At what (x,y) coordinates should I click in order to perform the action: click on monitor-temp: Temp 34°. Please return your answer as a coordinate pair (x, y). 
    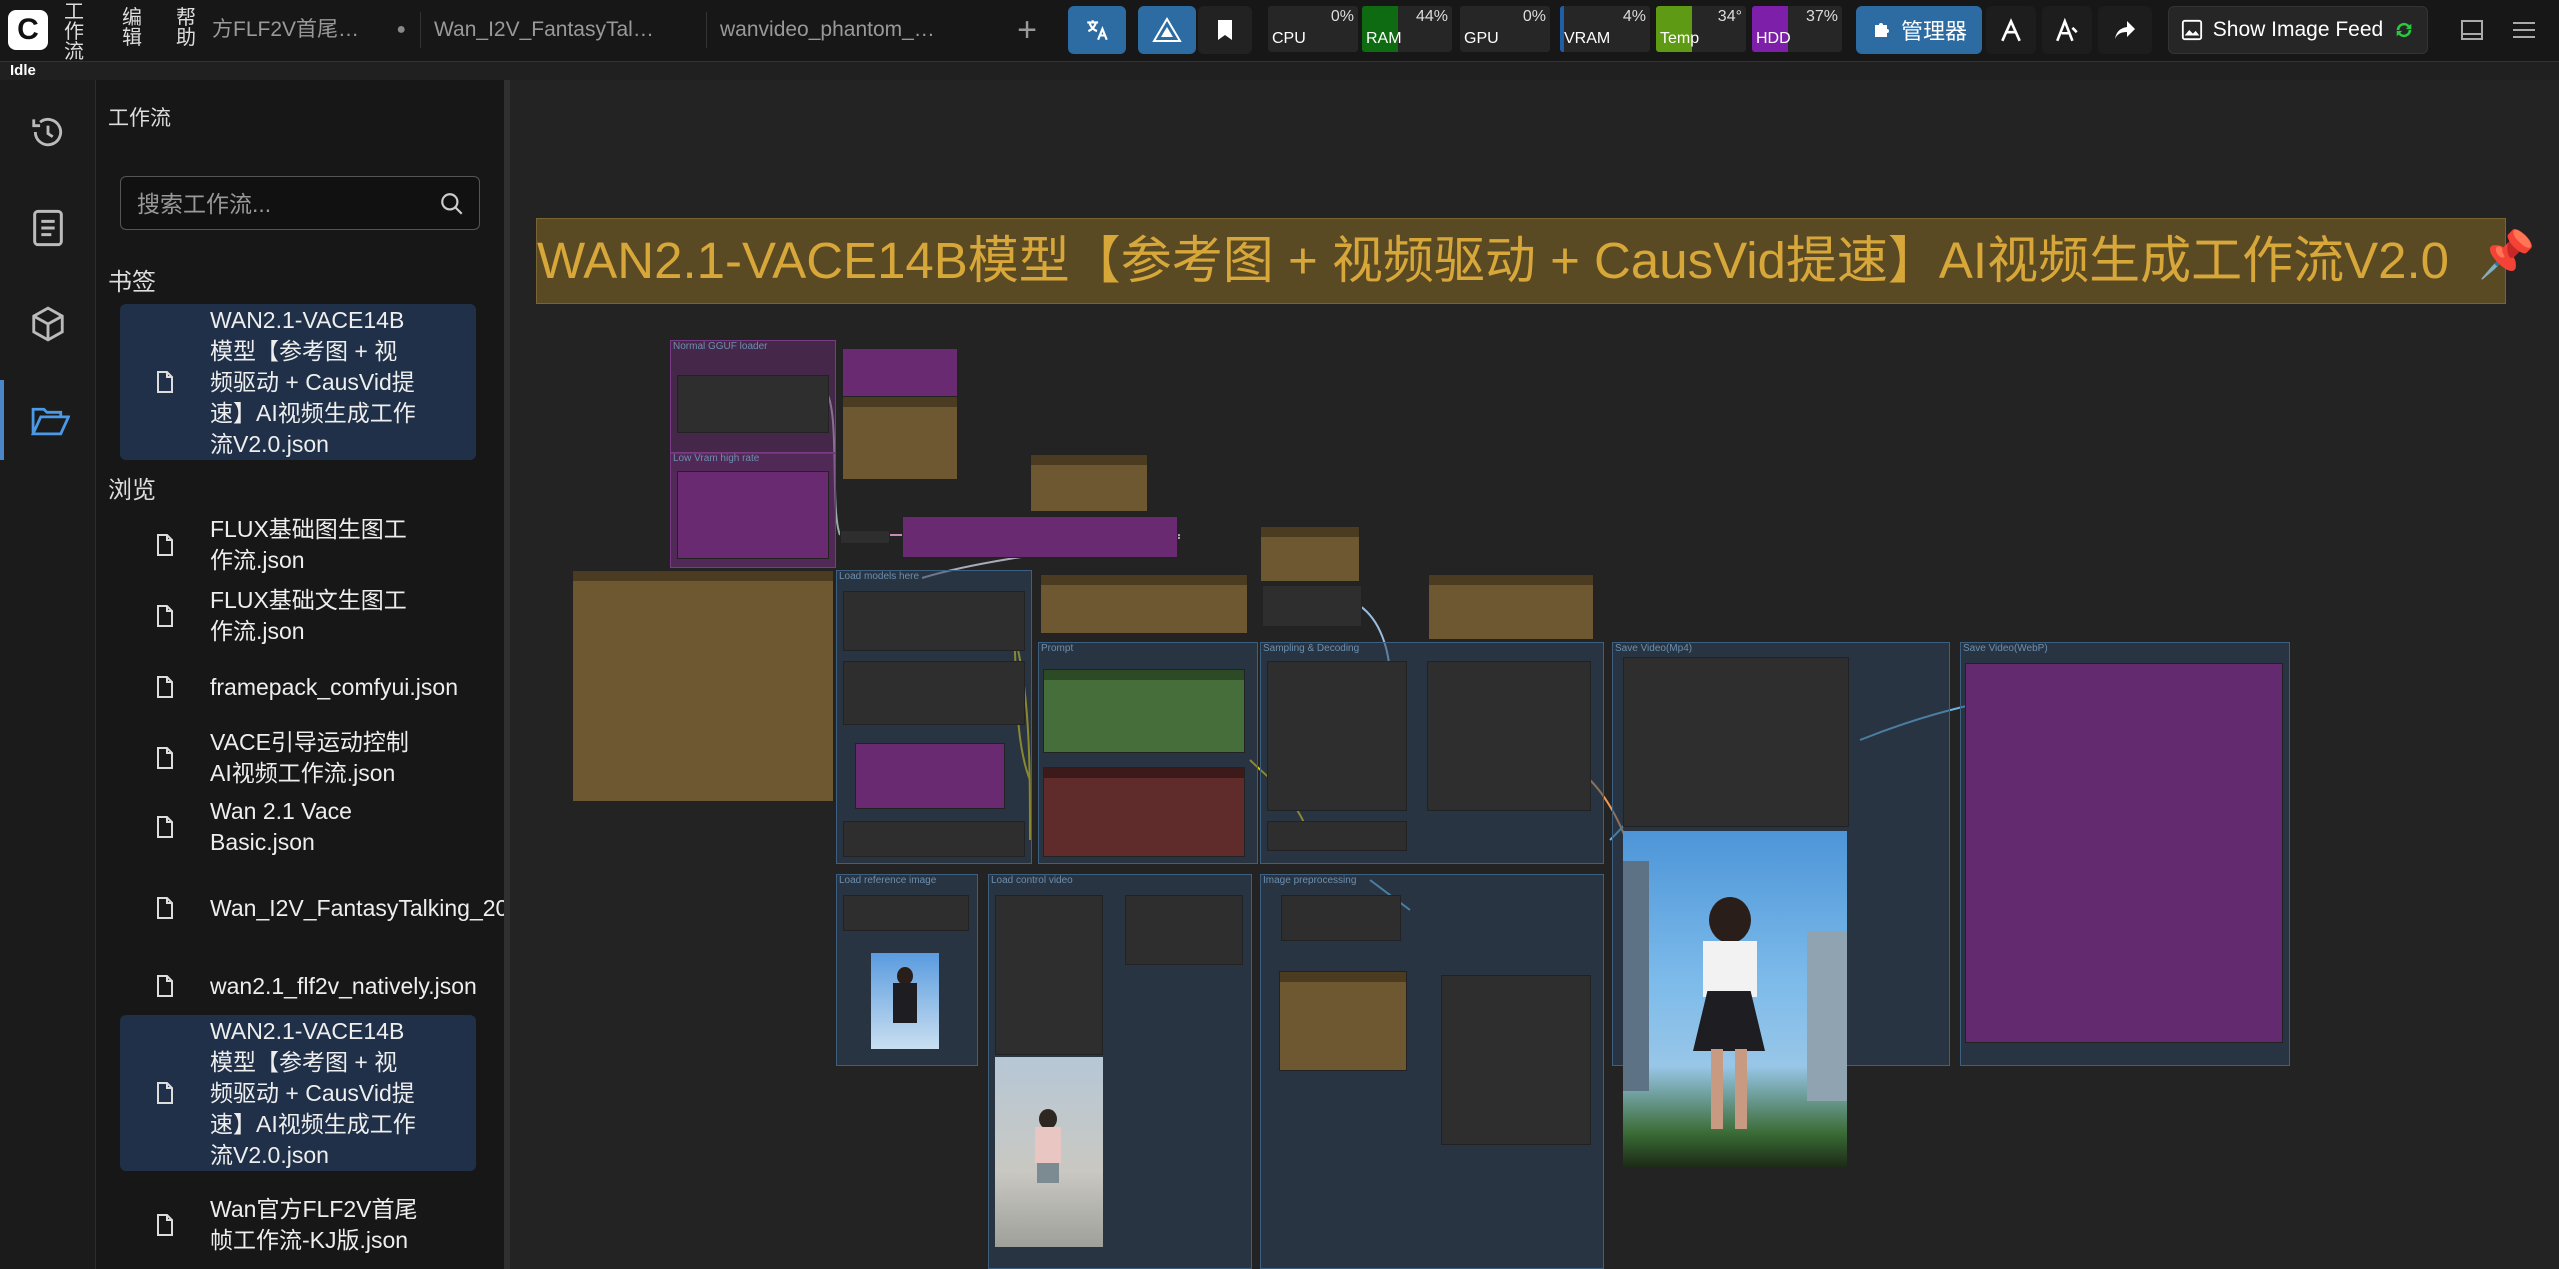
    Looking at the image, I should click on (1701, 29).